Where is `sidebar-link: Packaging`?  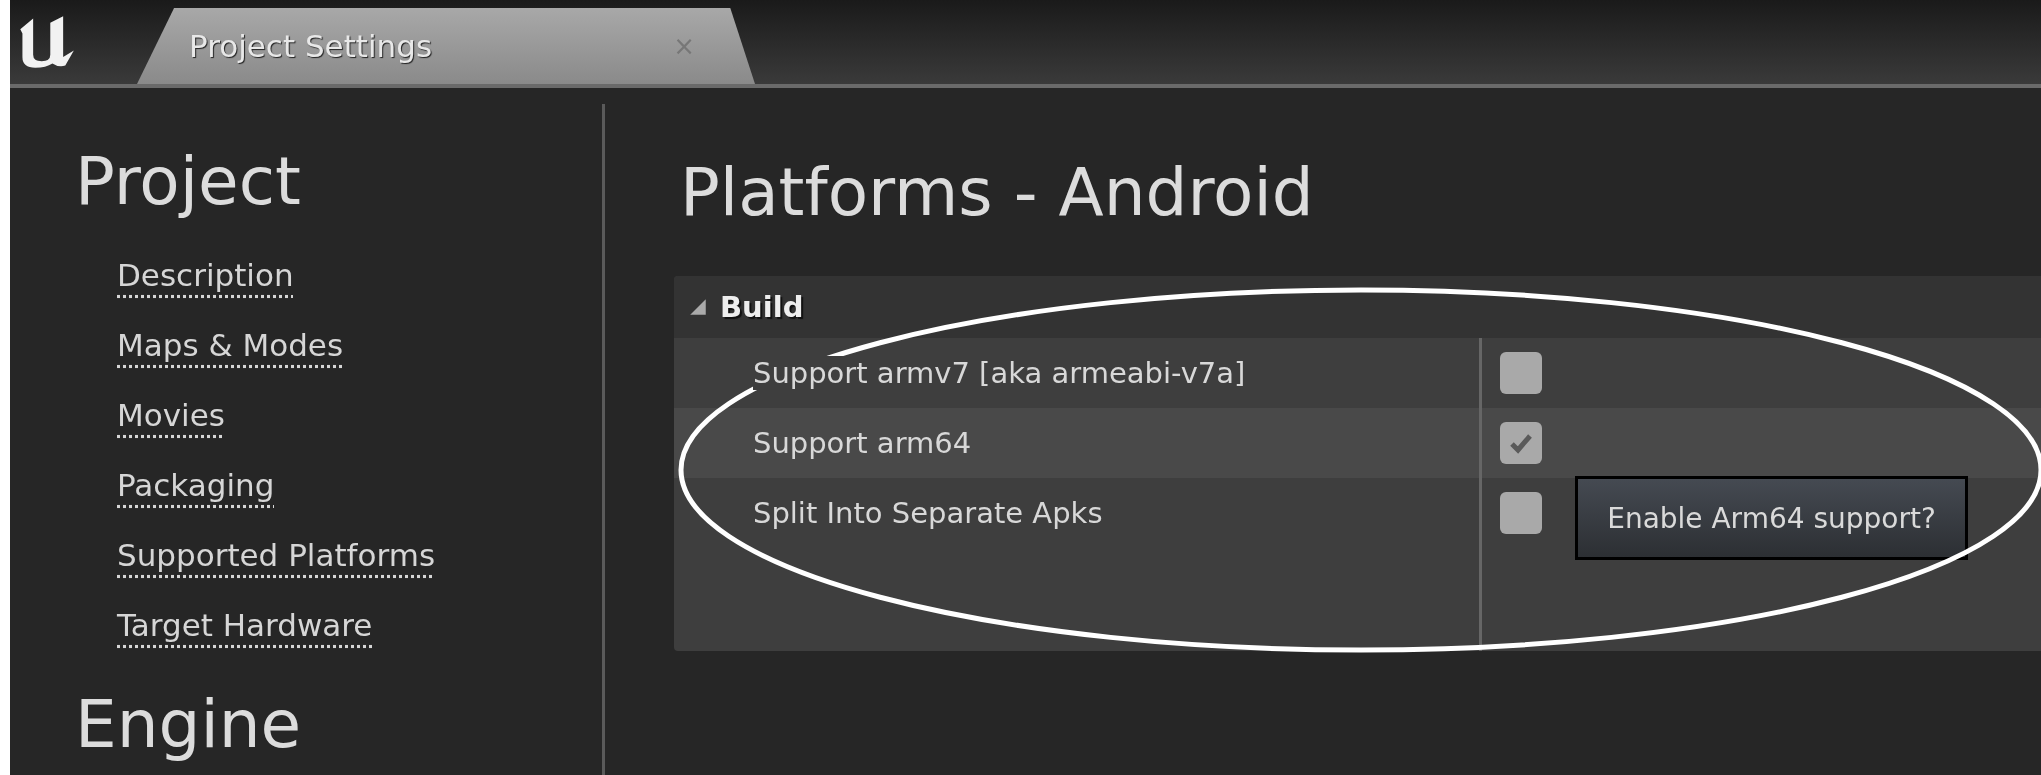 sidebar-link: Packaging is located at coordinates (196, 485).